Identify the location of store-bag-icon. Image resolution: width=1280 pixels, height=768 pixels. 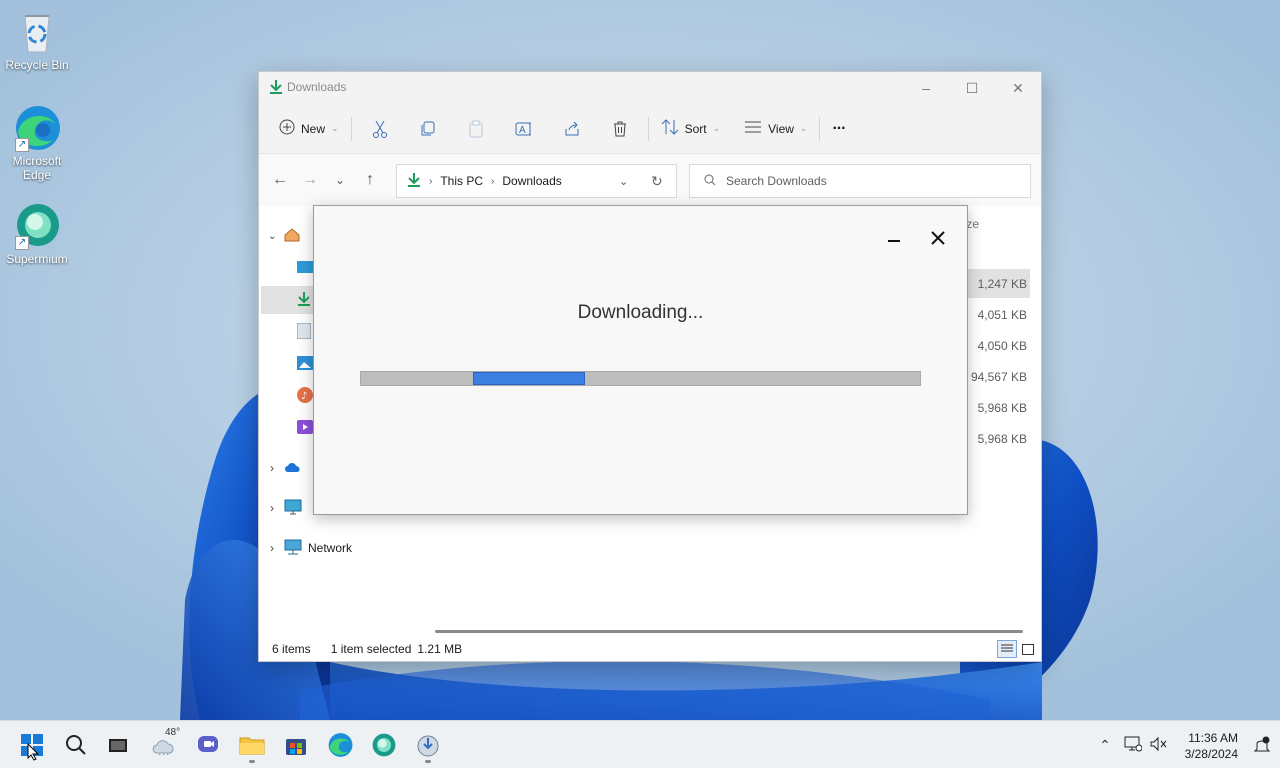
(296, 747).